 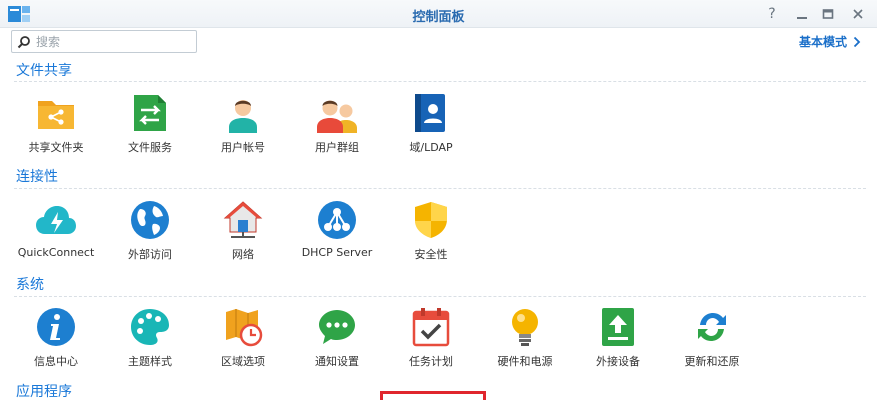 I want to click on regional-options-icon, so click(x=244, y=328).